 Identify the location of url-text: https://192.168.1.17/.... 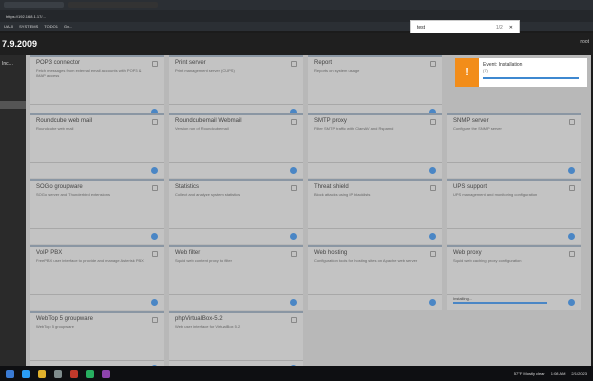
(26, 16).